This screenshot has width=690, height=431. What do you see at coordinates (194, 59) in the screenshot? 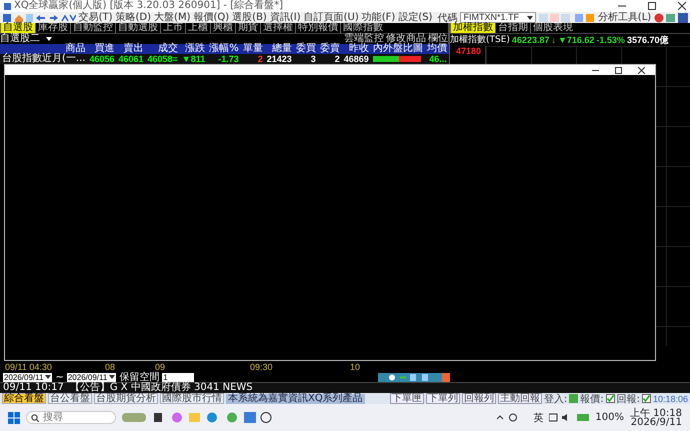
I see `table-cell: ▼811` at bounding box center [194, 59].